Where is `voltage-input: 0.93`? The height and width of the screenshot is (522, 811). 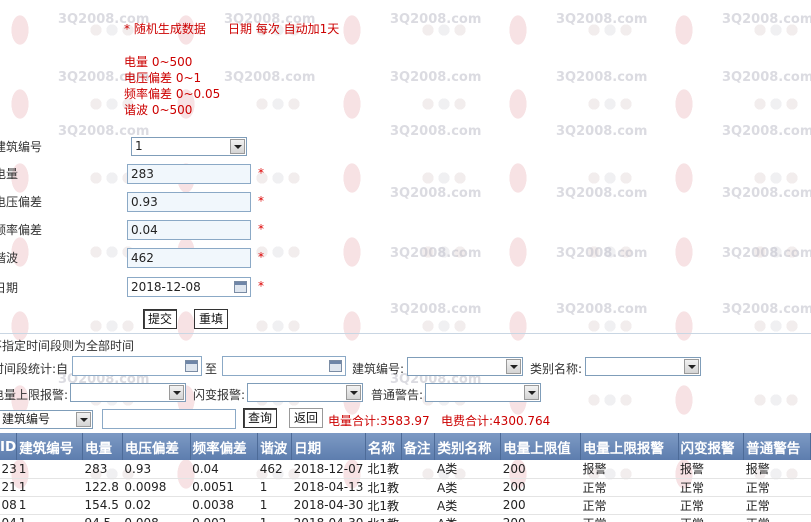
voltage-input: 0.93 is located at coordinates (189, 202).